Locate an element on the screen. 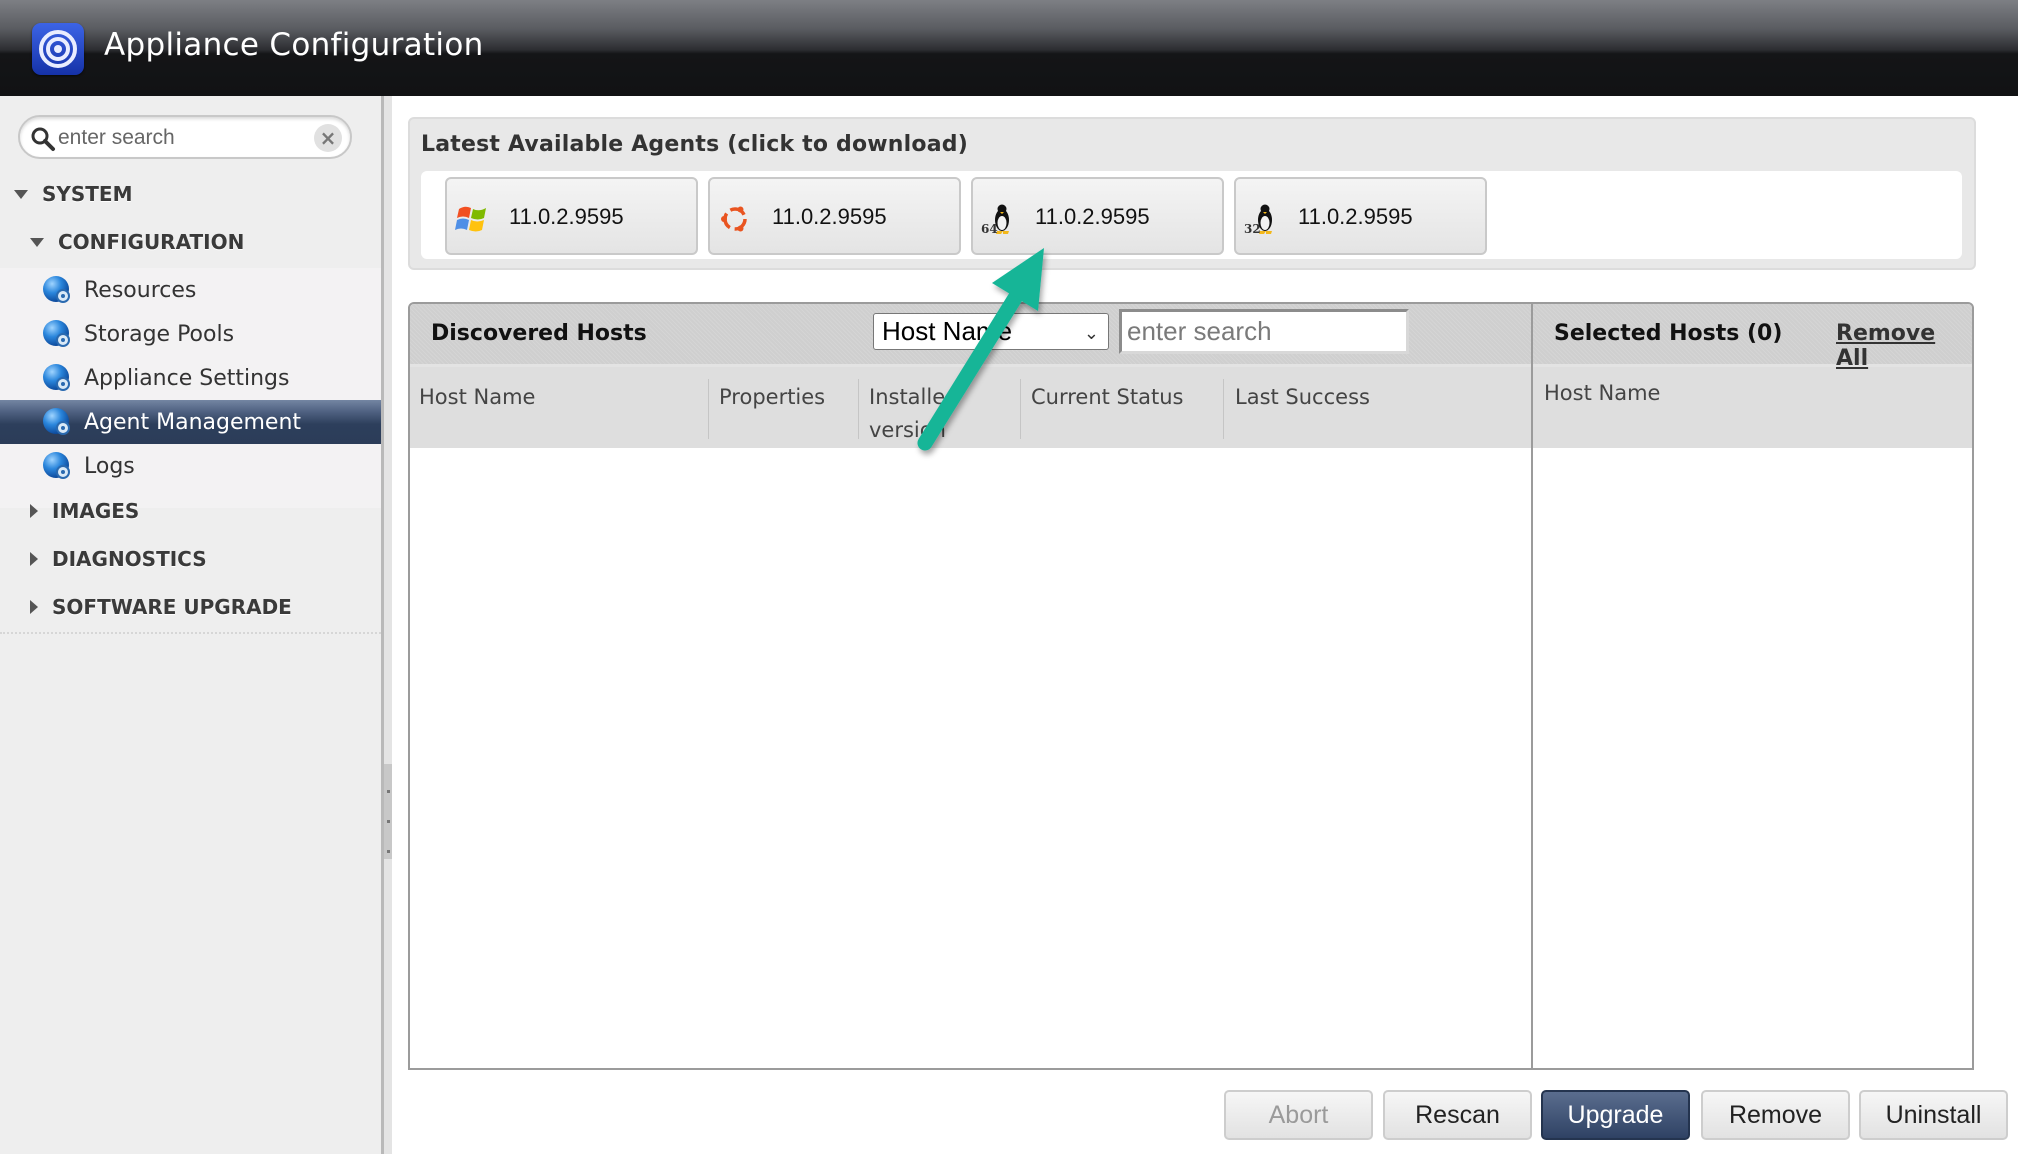 The width and height of the screenshot is (2018, 1154). splitter-grip-handle is located at coordinates (388, 811).